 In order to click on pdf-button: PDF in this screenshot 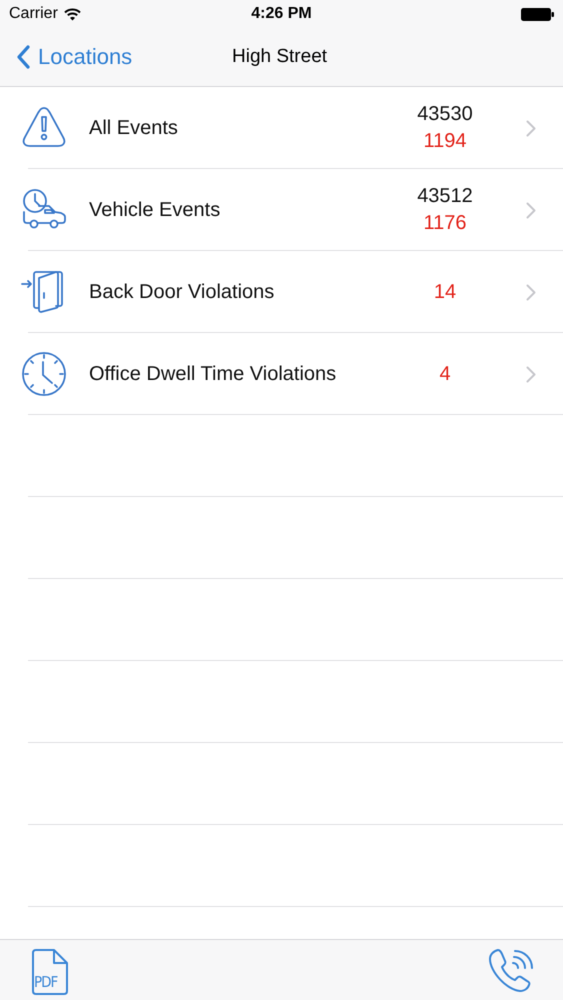, I will do `click(50, 972)`.